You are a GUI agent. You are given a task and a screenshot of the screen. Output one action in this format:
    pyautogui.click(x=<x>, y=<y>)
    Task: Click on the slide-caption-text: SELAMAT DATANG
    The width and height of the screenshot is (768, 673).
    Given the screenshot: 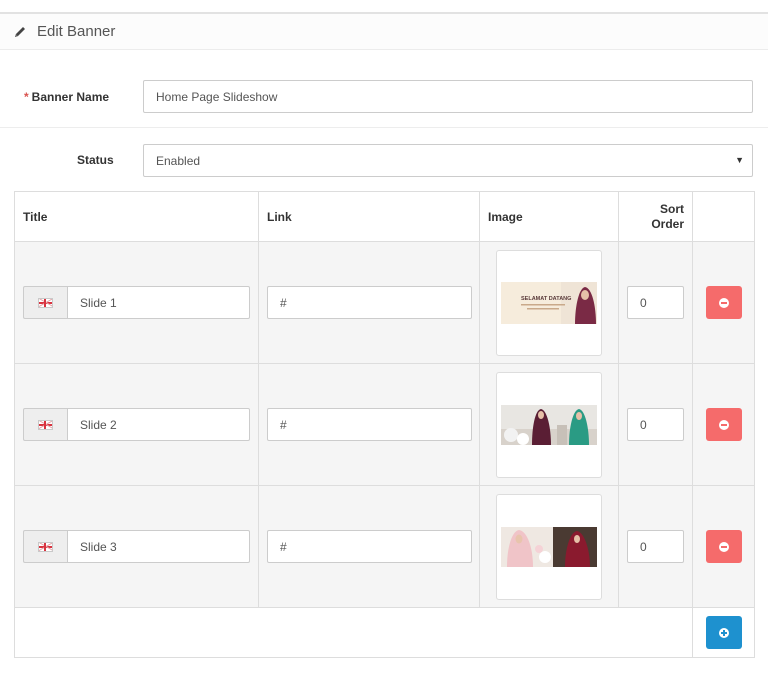 What is the action you would take?
    pyautogui.click(x=546, y=299)
    